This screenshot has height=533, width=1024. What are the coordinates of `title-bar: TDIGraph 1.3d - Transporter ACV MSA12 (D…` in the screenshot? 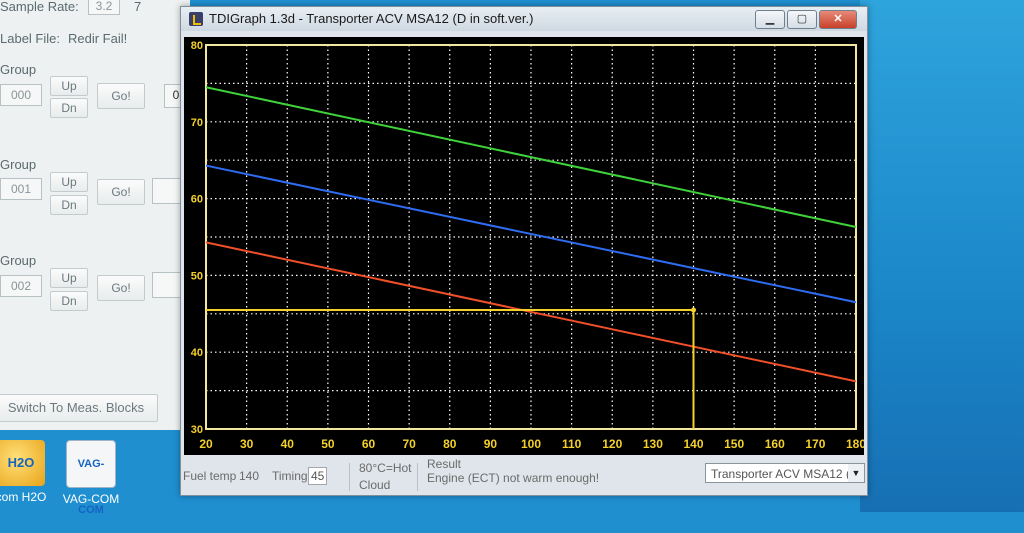 It's located at (524, 19).